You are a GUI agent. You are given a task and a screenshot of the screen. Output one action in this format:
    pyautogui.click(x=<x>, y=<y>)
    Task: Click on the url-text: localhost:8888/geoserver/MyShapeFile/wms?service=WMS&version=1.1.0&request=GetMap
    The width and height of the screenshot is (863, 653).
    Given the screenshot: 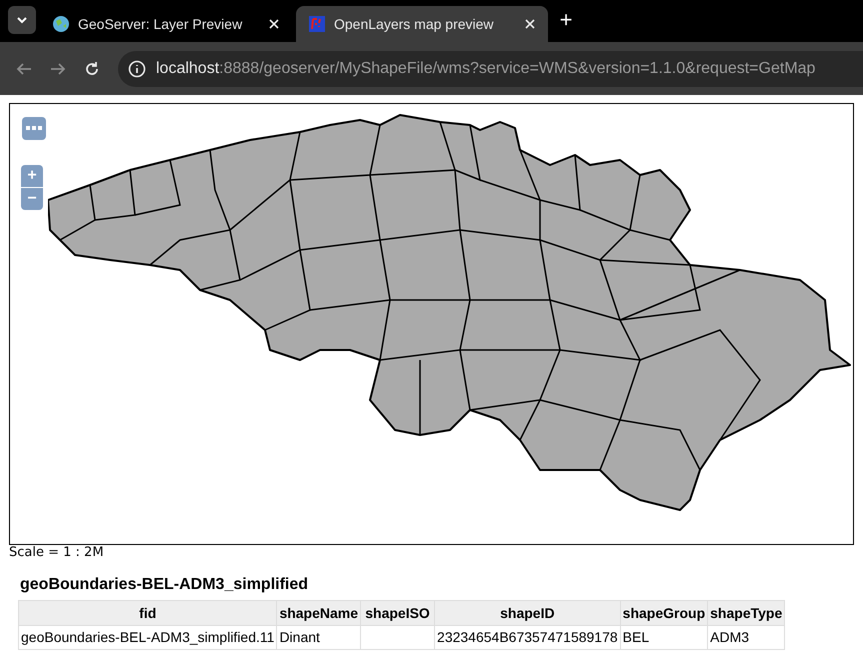 What is the action you would take?
    pyautogui.click(x=486, y=68)
    